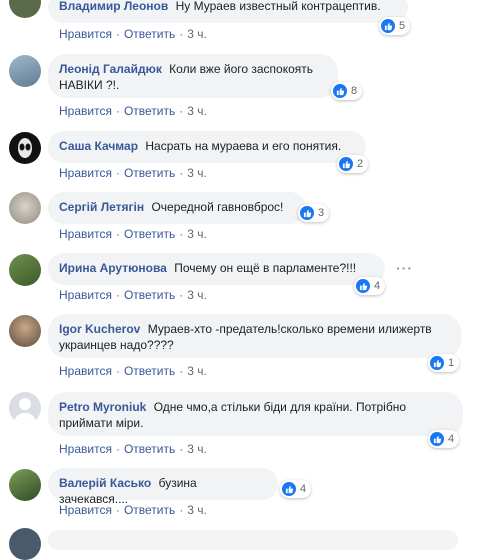 Image resolution: width=502 pixels, height=560 pixels. What do you see at coordinates (402, 26) in the screenshot?
I see `like-count: 5` at bounding box center [402, 26].